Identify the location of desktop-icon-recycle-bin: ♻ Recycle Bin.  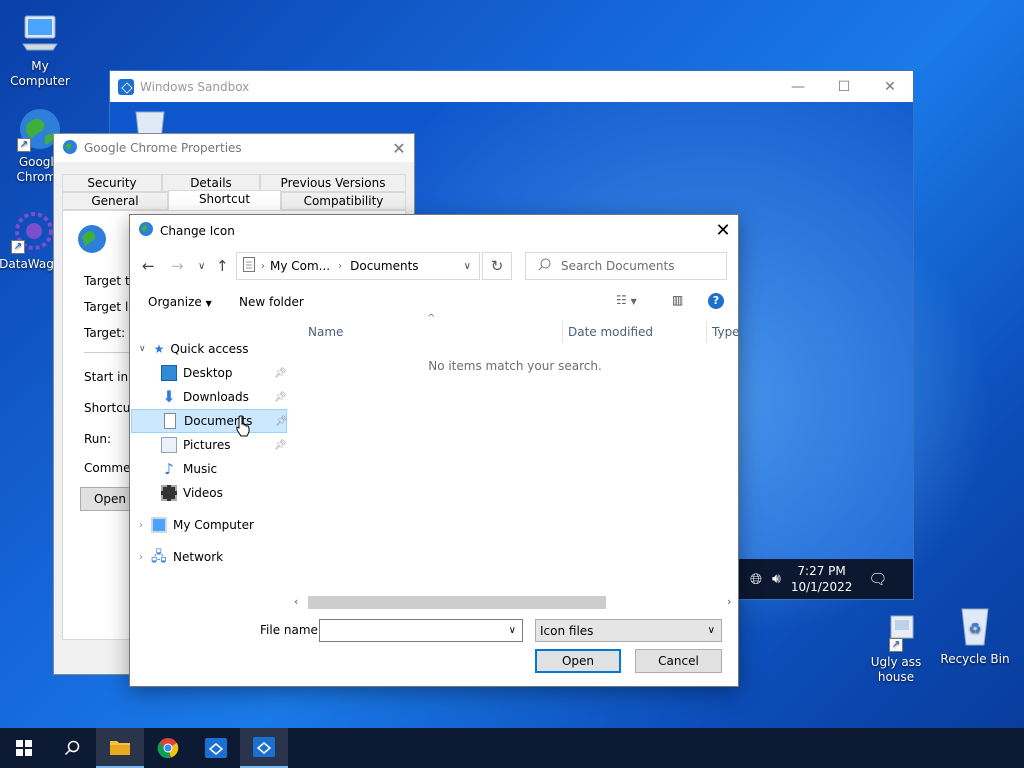
(975, 635).